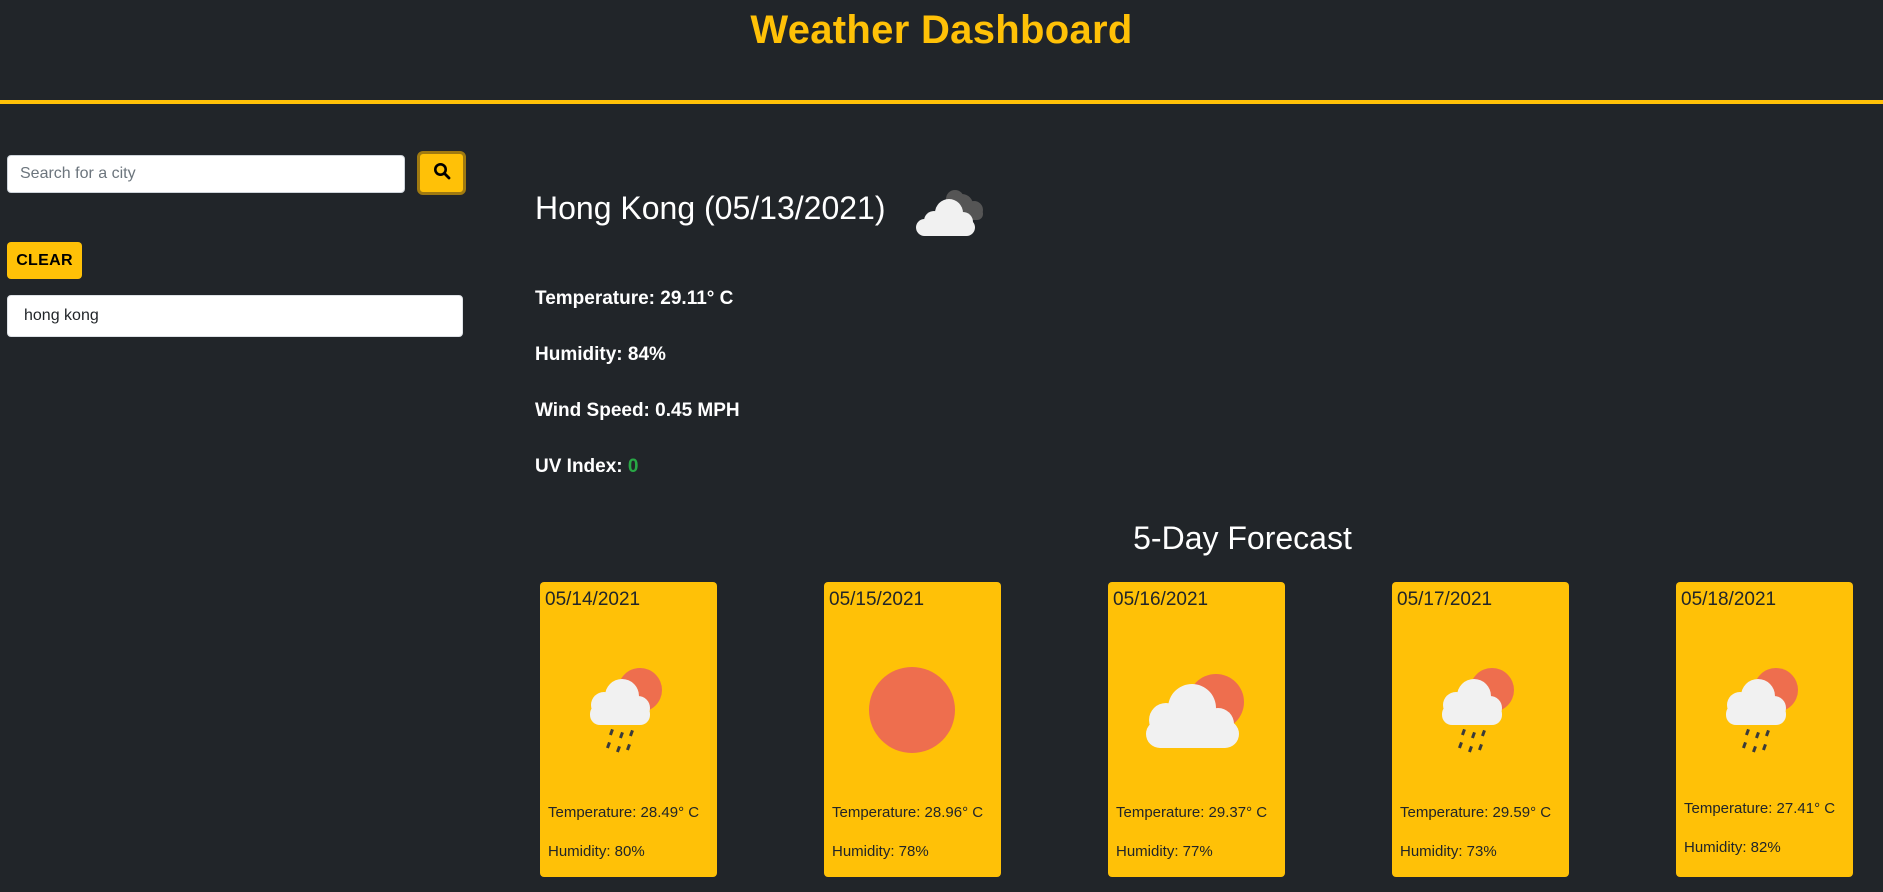  What do you see at coordinates (593, 599) in the screenshot?
I see `forecast-date: 05/14/2021` at bounding box center [593, 599].